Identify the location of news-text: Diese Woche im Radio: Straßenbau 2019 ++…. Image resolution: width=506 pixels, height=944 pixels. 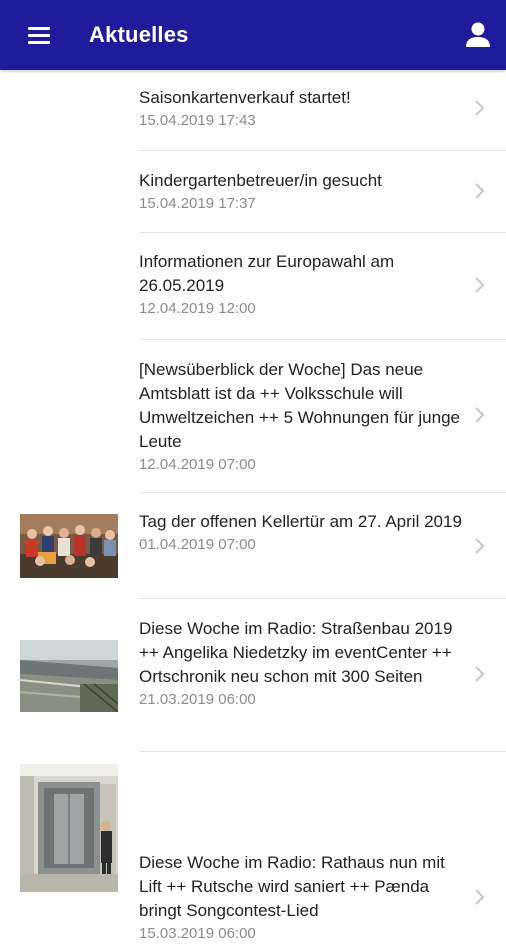
(304, 663).